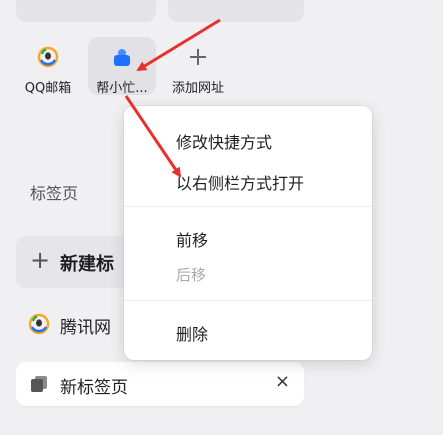 The image size is (443, 435). I want to click on plus-icon: +, so click(40, 260).